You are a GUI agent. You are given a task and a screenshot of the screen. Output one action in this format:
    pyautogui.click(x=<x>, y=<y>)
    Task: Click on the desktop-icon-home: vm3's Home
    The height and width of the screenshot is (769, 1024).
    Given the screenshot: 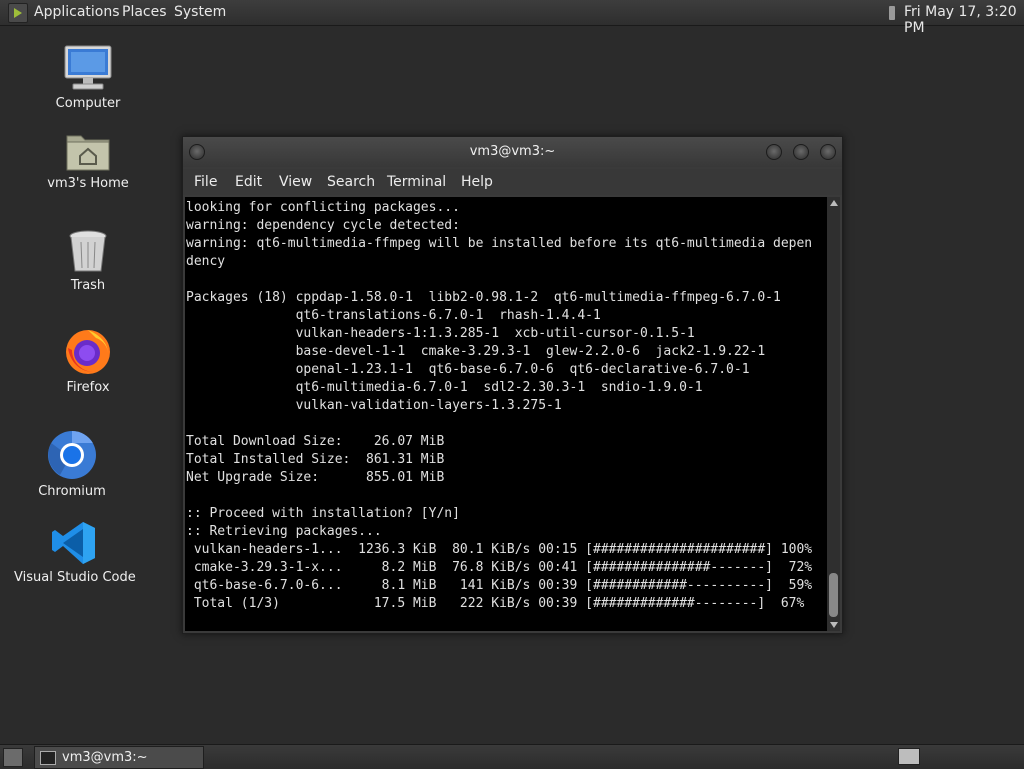 What is the action you would take?
    pyautogui.click(x=88, y=159)
    